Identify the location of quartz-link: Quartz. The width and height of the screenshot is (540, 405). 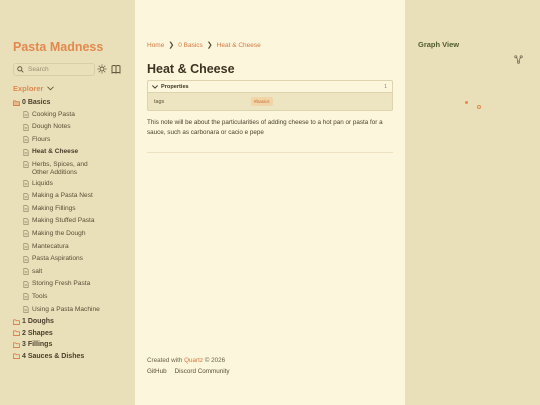
(193, 360).